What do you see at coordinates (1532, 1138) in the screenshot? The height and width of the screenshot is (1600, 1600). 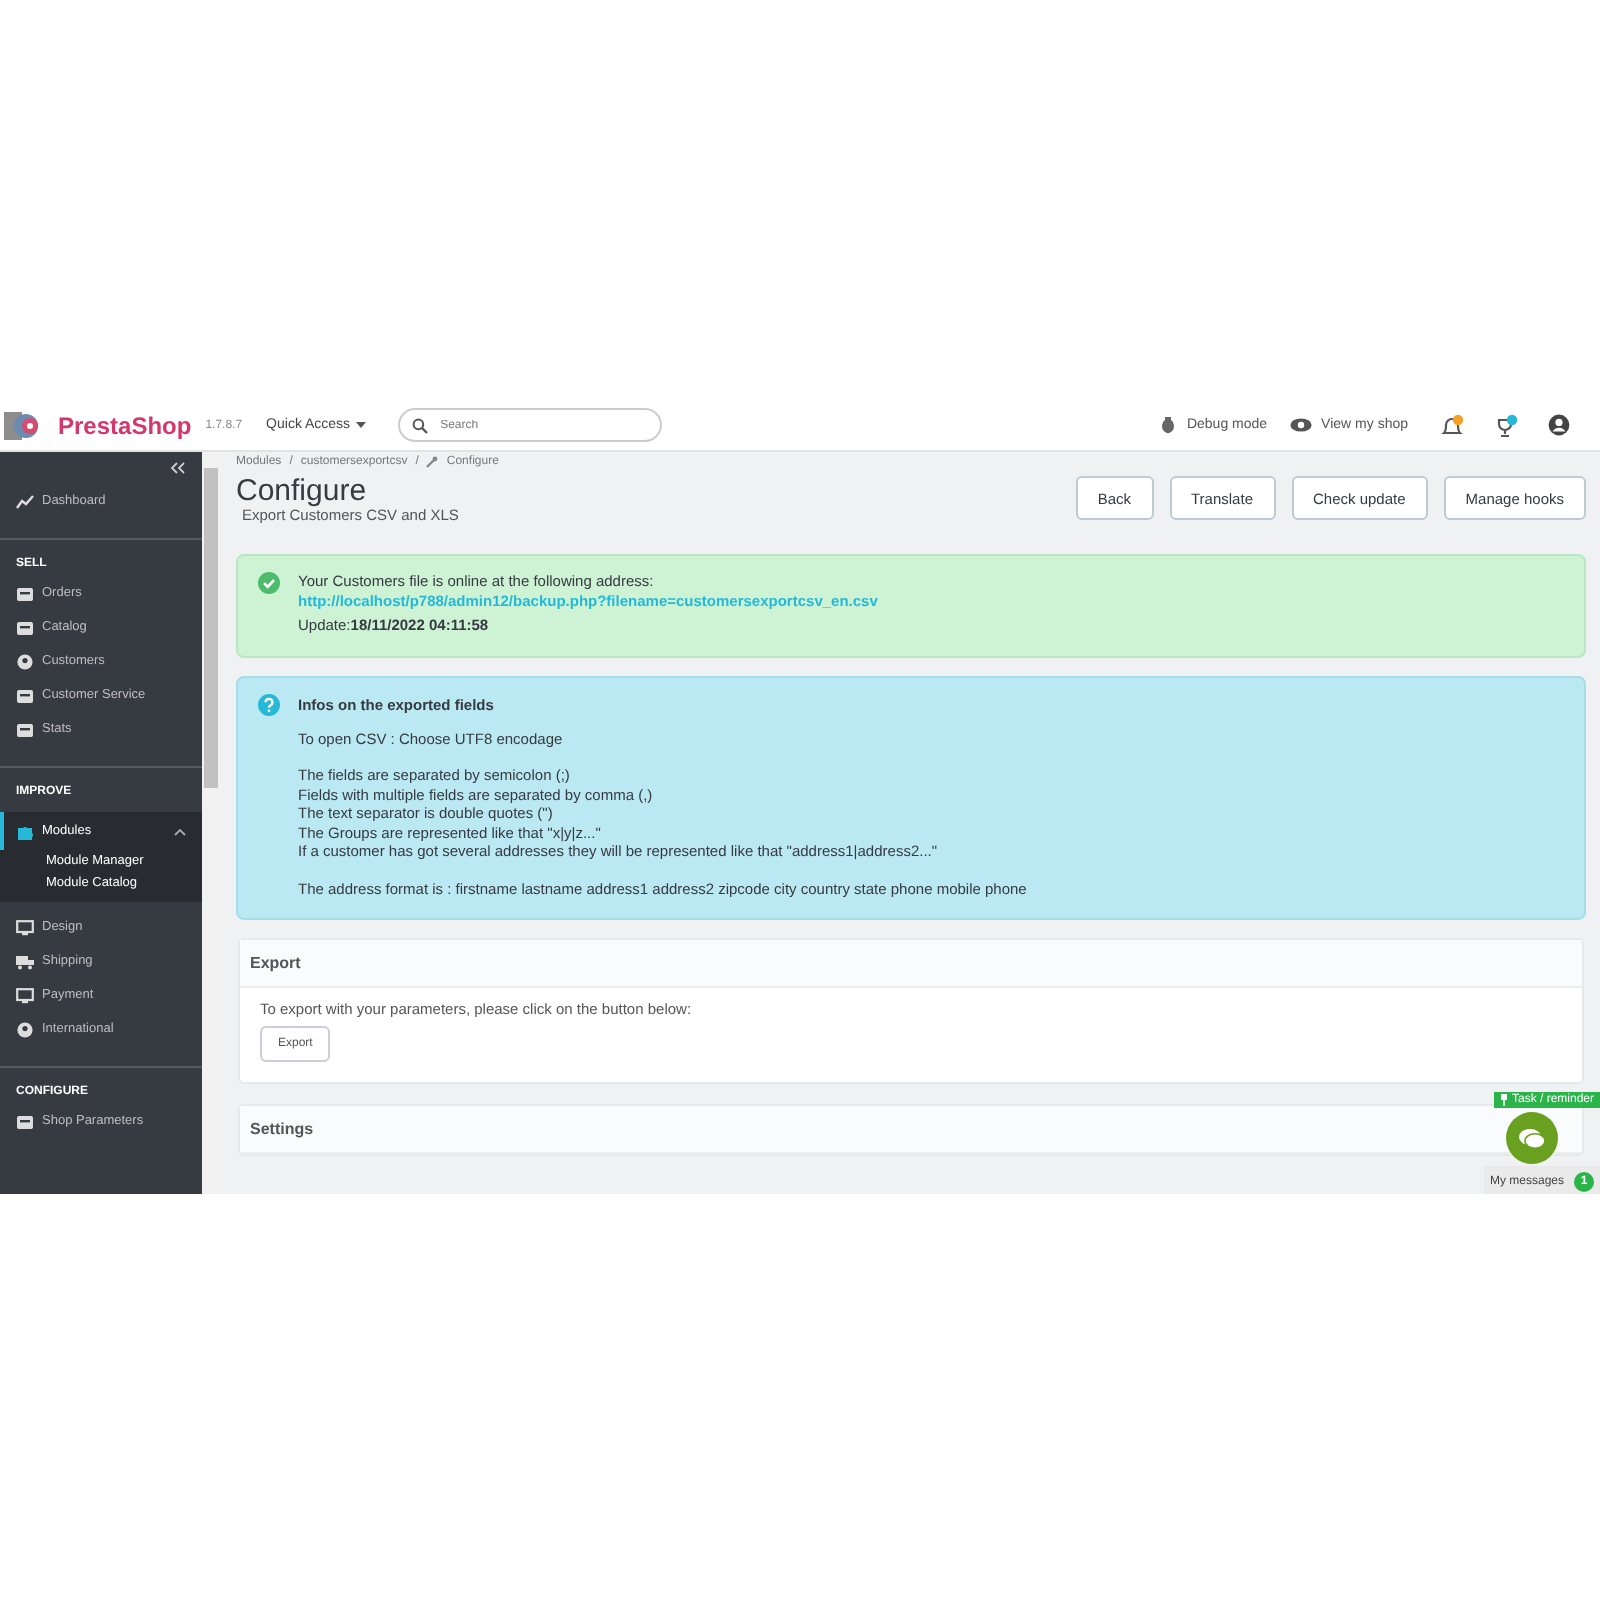 I see `chat-bubbles-icon` at bounding box center [1532, 1138].